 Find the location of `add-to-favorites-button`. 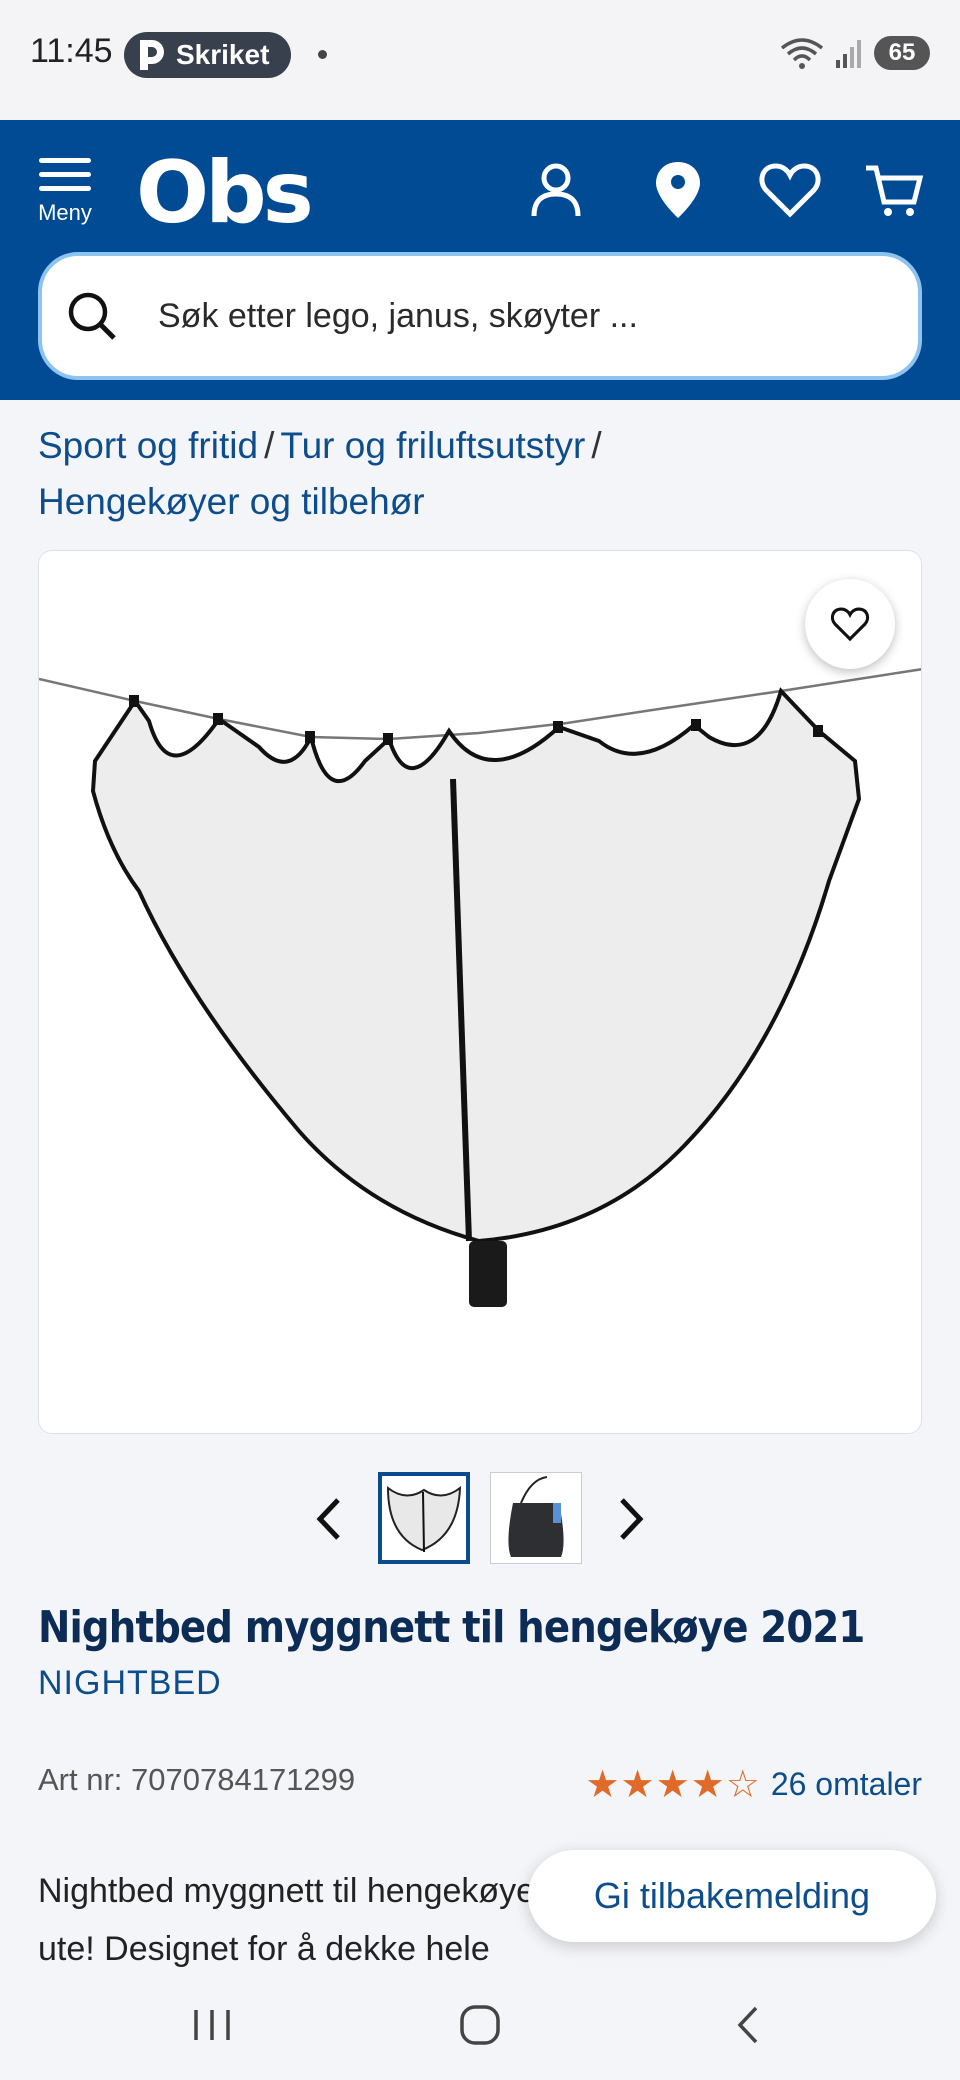

add-to-favorites-button is located at coordinates (850, 624).